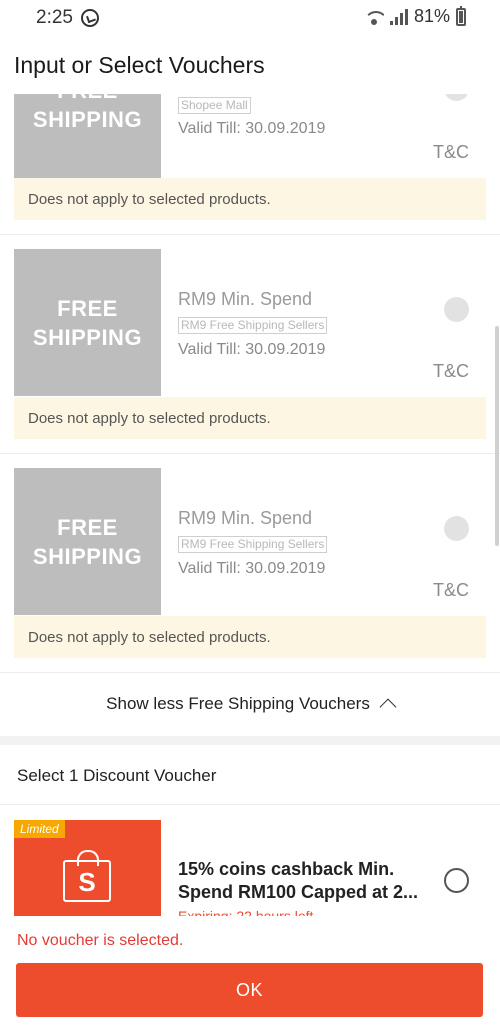  I want to click on chevron-up-icon, so click(388, 707).